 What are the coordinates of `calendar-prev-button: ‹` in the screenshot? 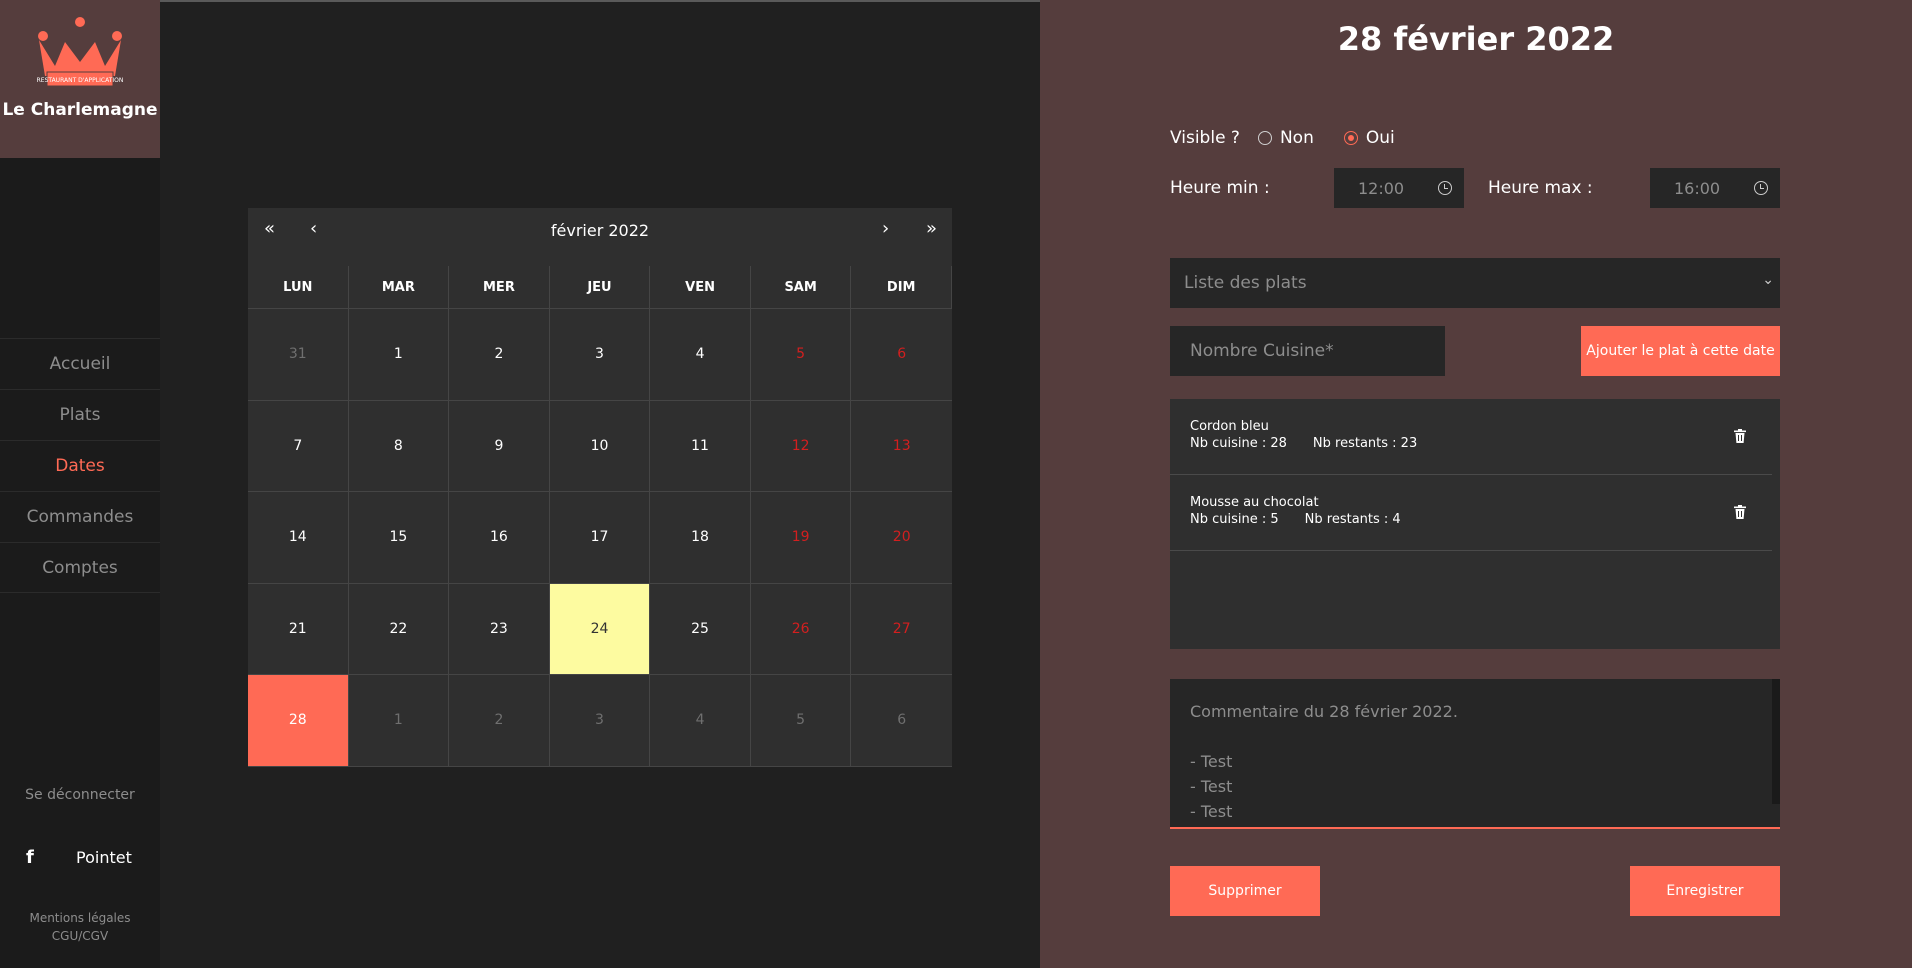 It's located at (313, 228).